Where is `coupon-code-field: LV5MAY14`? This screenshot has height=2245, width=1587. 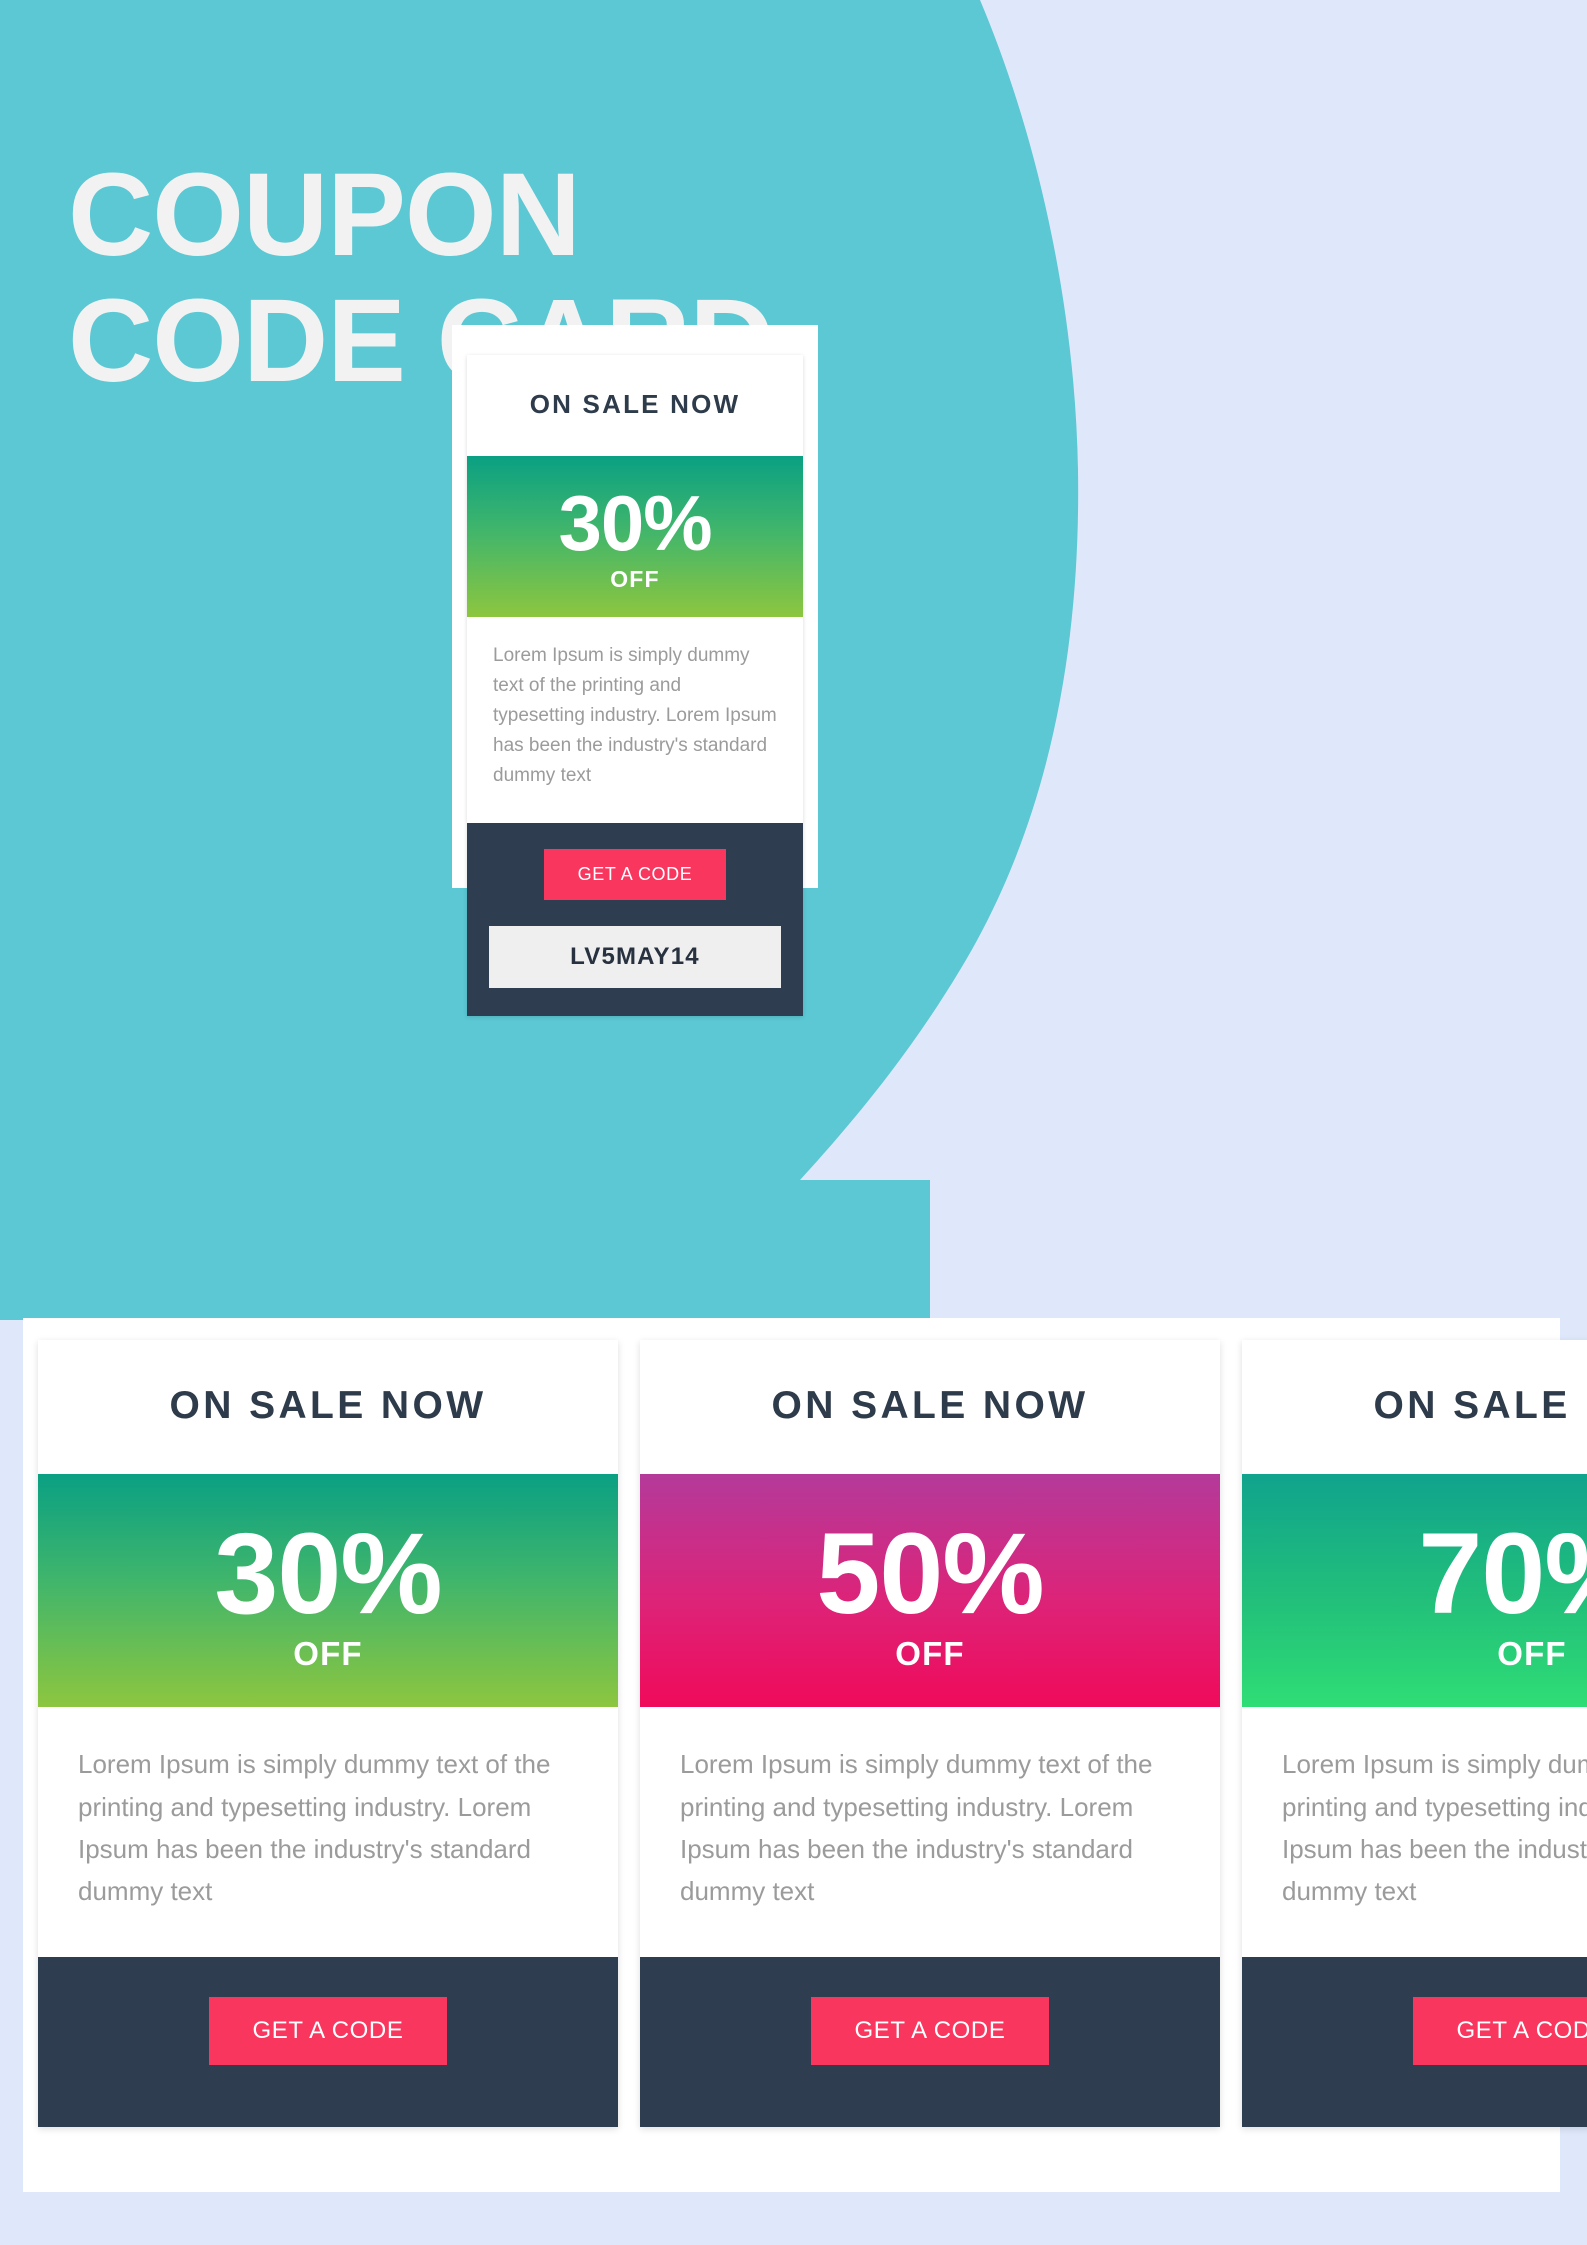 coupon-code-field: LV5MAY14 is located at coordinates (635, 957).